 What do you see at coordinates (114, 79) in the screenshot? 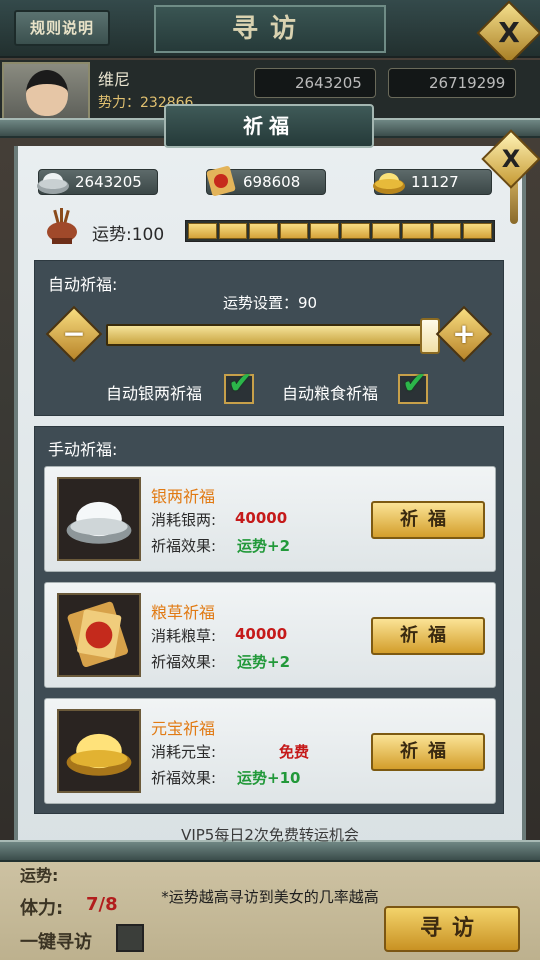
I see `player-name: 维尼` at bounding box center [114, 79].